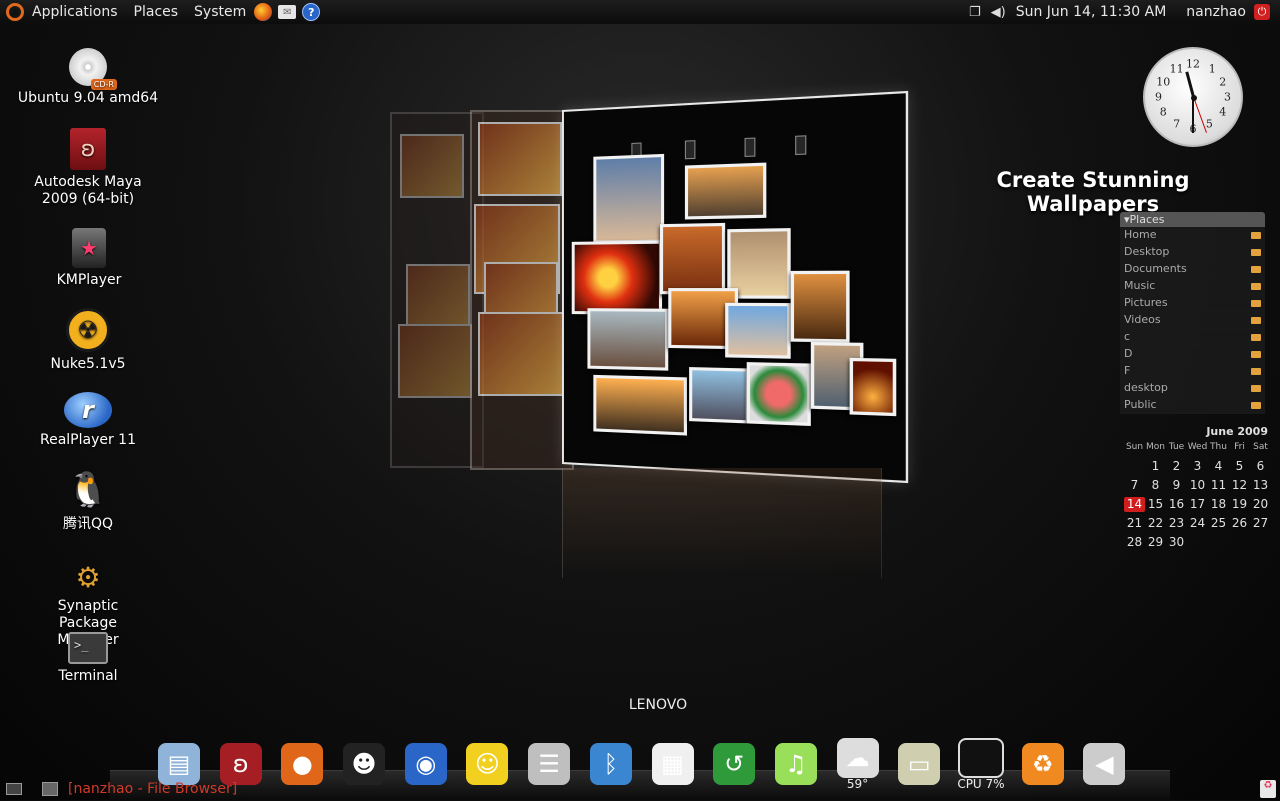 The width and height of the screenshot is (1280, 801). What do you see at coordinates (88, 77) in the screenshot?
I see `desktop-icon-ubuntu-cd: CD-R Ubuntu 9.04 amd64` at bounding box center [88, 77].